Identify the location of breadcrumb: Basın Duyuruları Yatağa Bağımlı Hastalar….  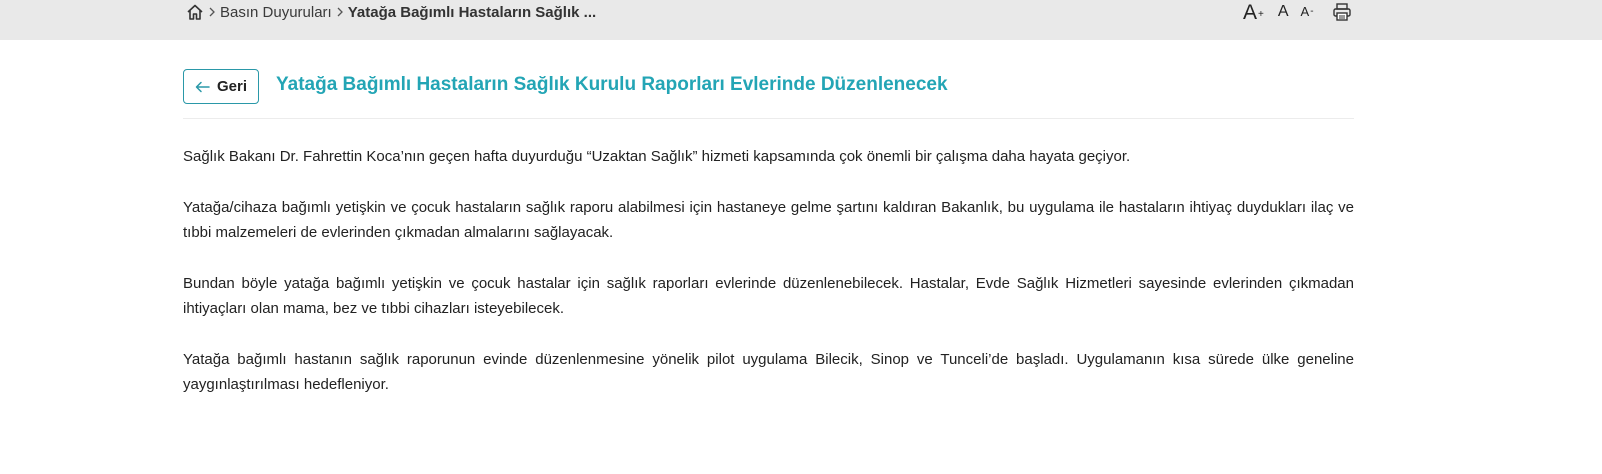
(391, 12).